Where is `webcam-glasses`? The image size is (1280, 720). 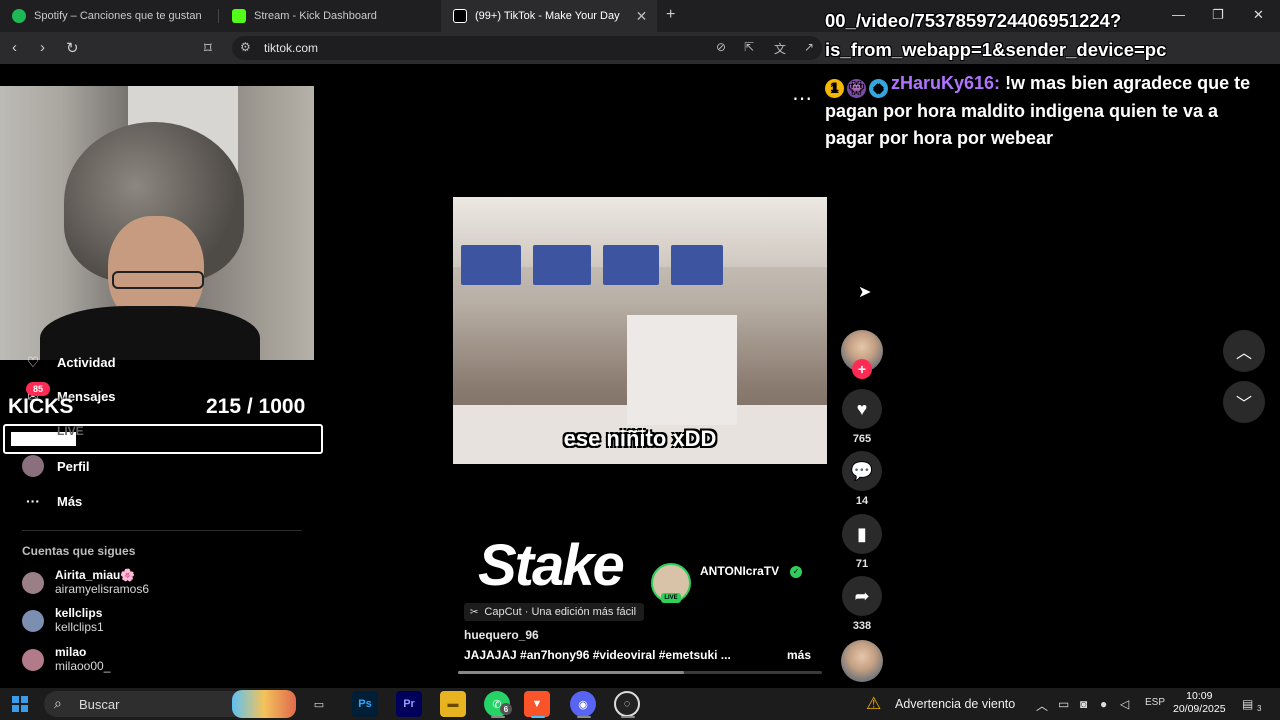 webcam-glasses is located at coordinates (158, 280).